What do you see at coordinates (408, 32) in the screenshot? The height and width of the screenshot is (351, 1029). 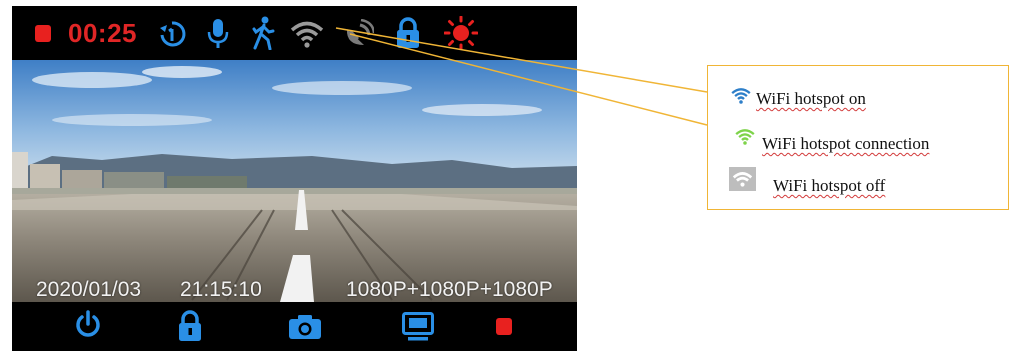 I see `lock-icon` at bounding box center [408, 32].